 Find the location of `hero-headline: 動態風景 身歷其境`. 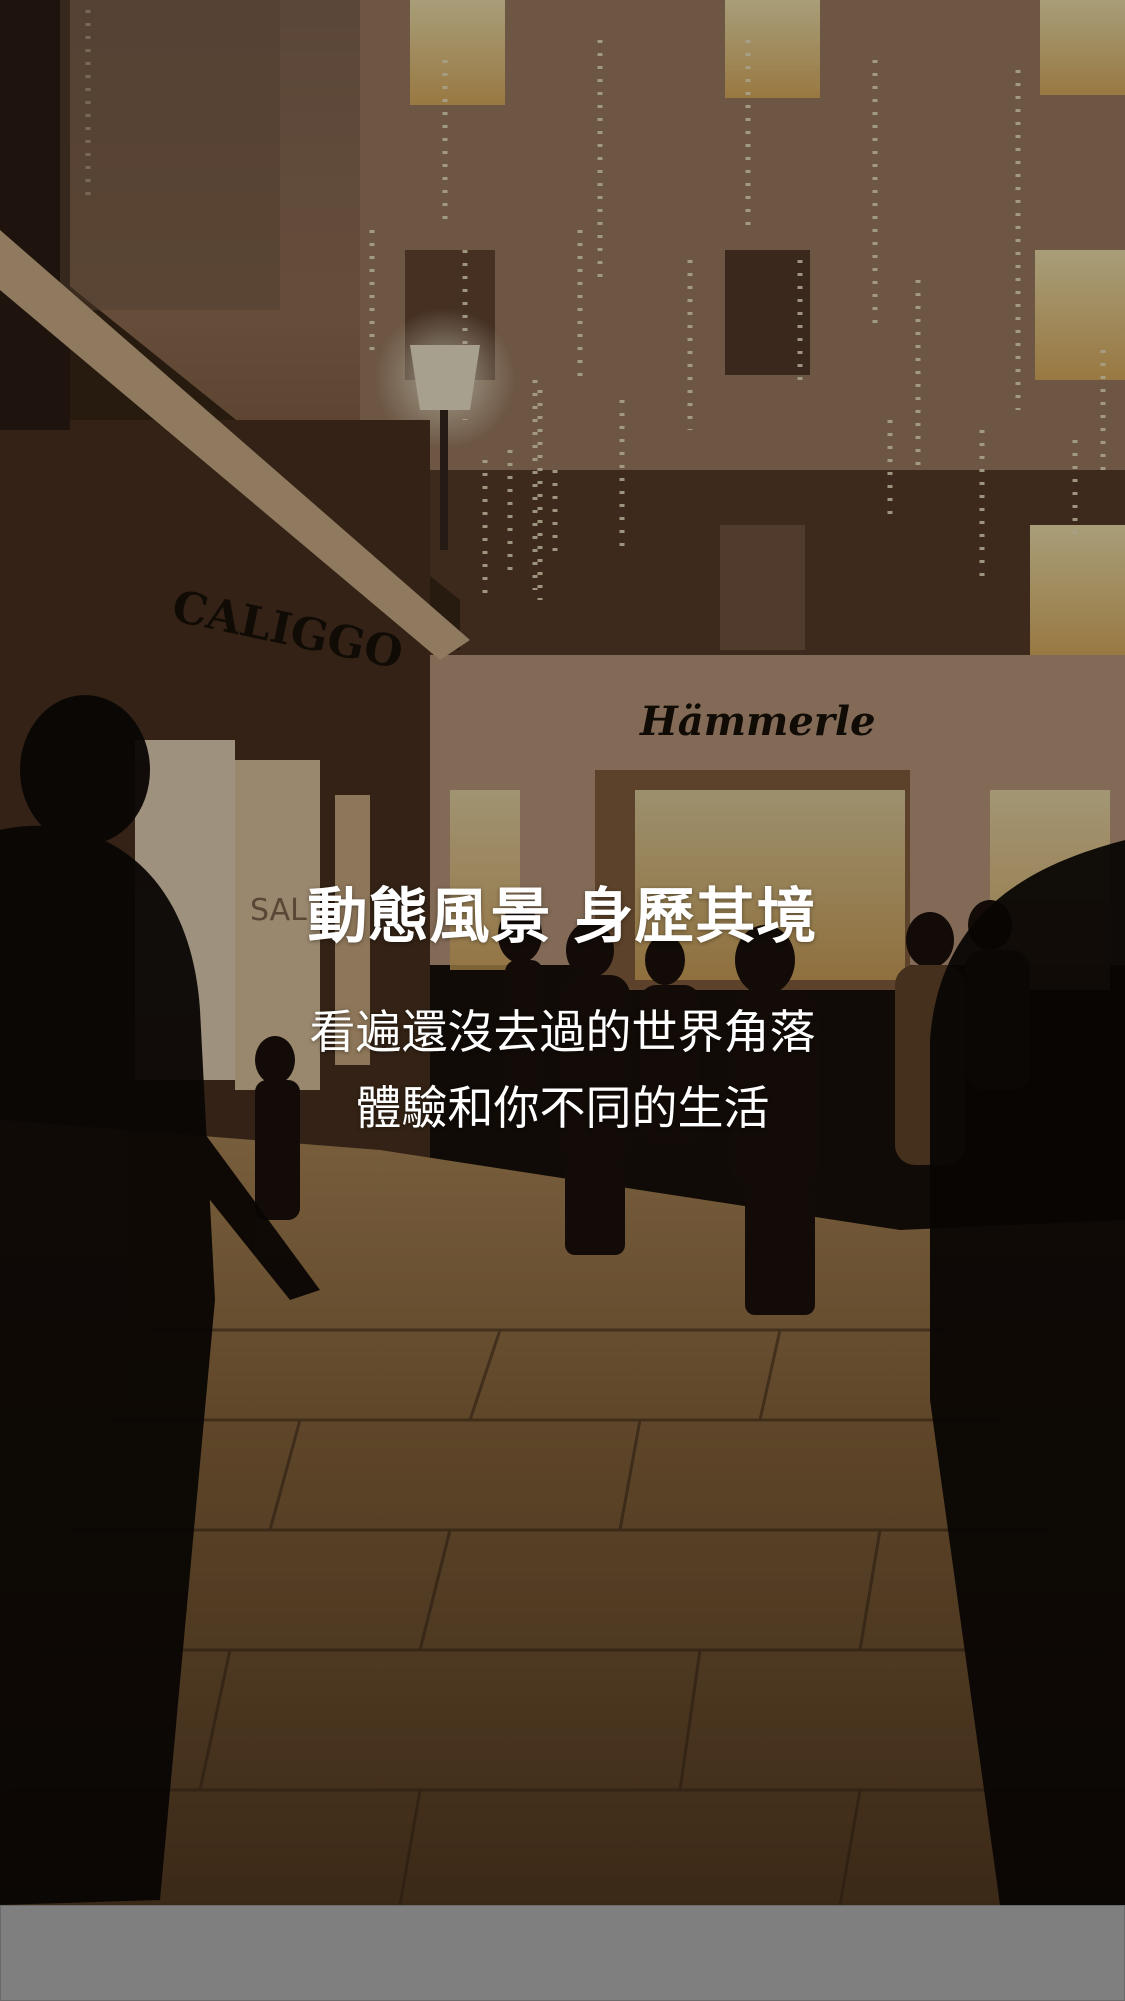

hero-headline: 動態風景 身歷其境 is located at coordinates (562, 917).